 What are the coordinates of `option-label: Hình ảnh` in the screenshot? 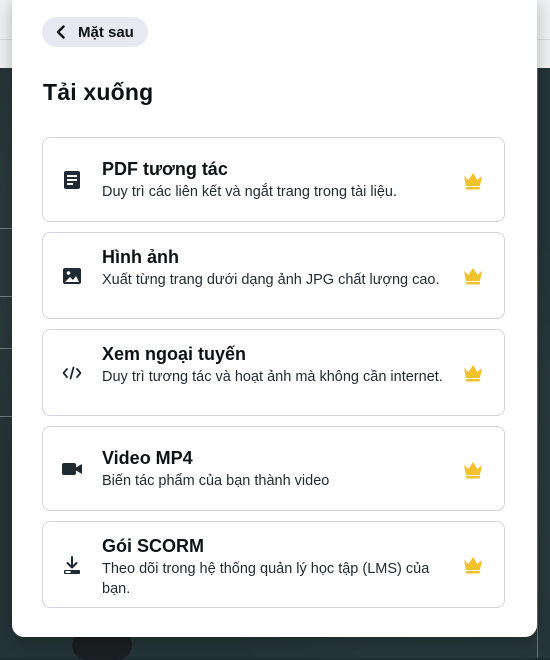 It's located at (140, 257).